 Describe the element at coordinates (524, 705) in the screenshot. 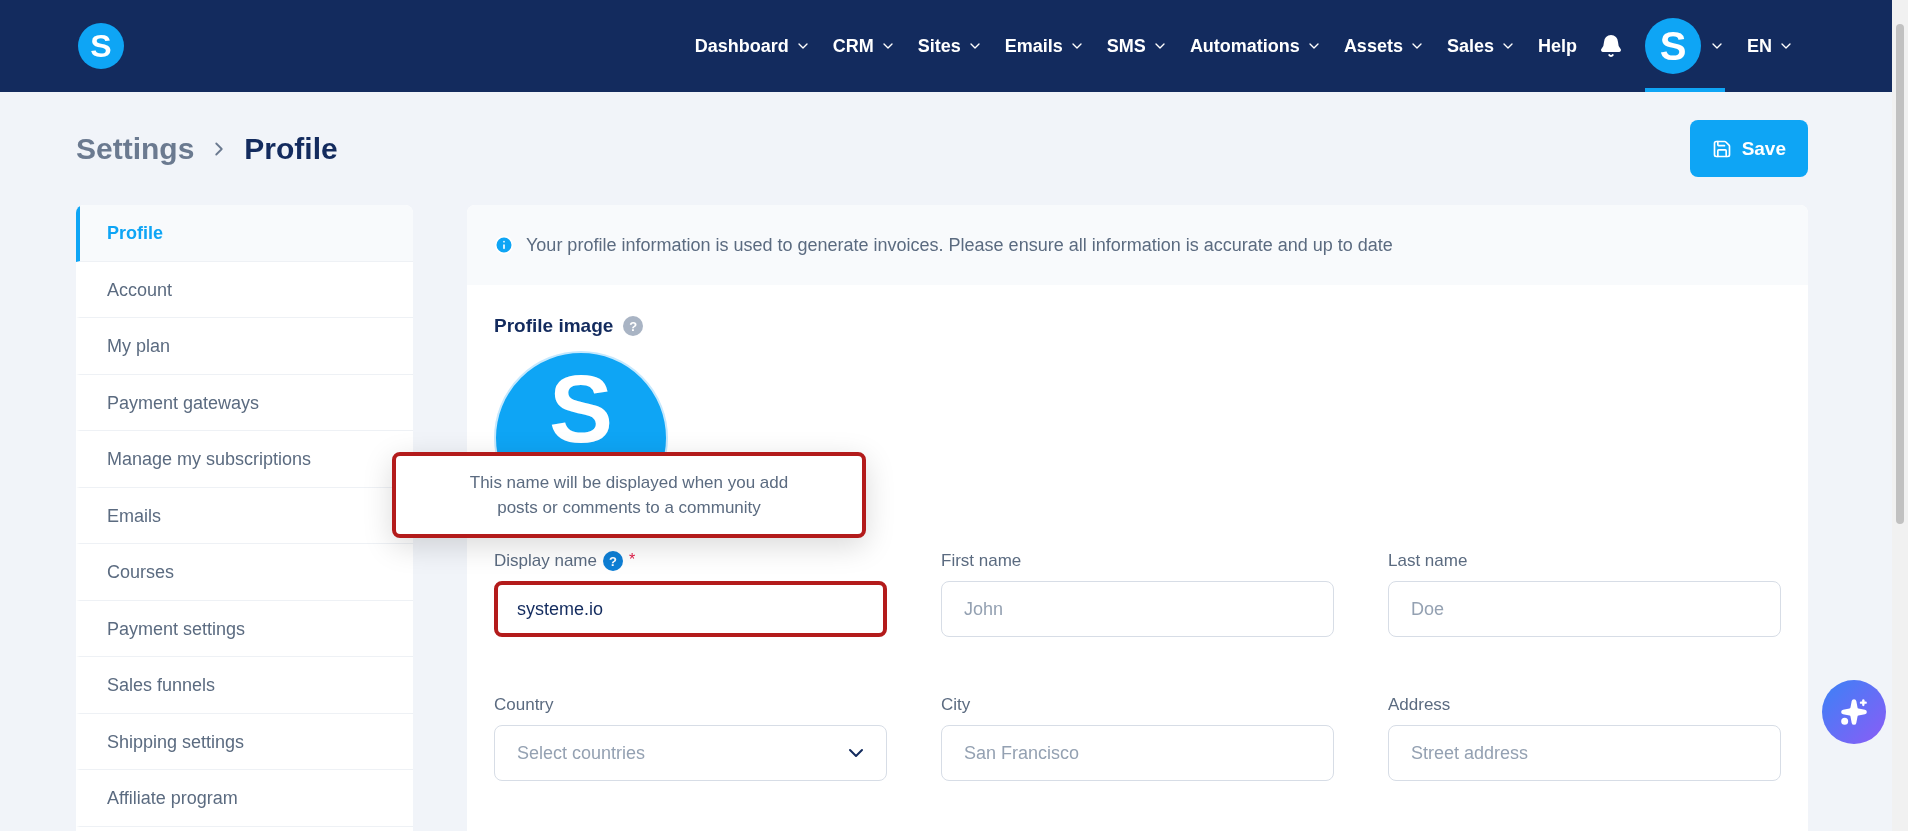

I see `field-label: Country` at that location.